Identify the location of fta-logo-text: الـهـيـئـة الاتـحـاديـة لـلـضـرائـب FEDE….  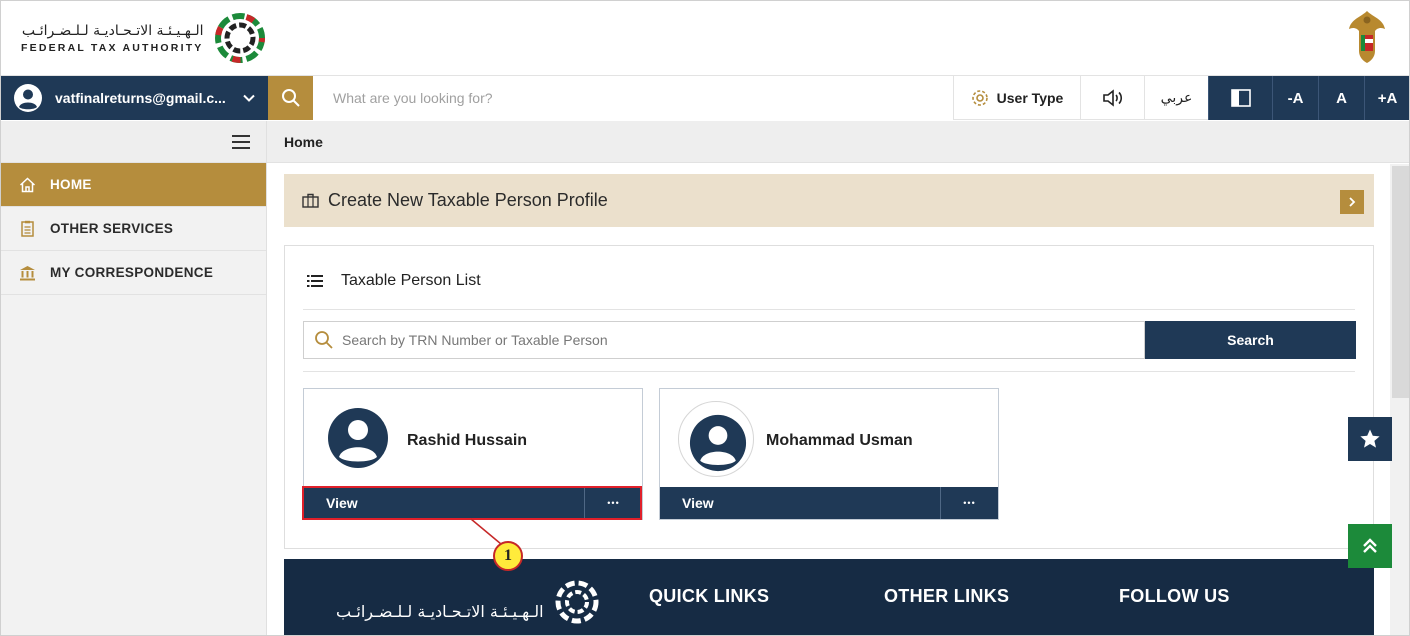
(112, 38).